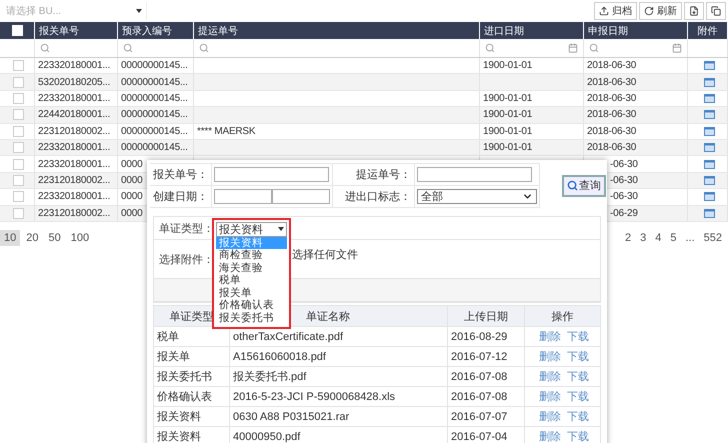  Describe the element at coordinates (251, 229) in the screenshot. I see `type-select: 报关资料` at that location.